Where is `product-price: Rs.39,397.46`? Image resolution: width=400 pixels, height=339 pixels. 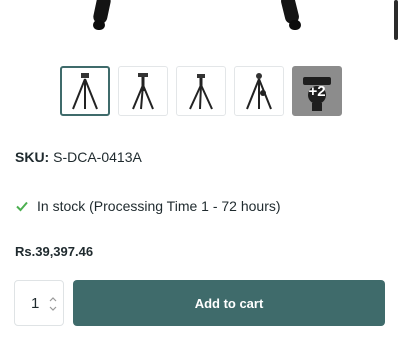
product-price: Rs.39,397.46 is located at coordinates (54, 251).